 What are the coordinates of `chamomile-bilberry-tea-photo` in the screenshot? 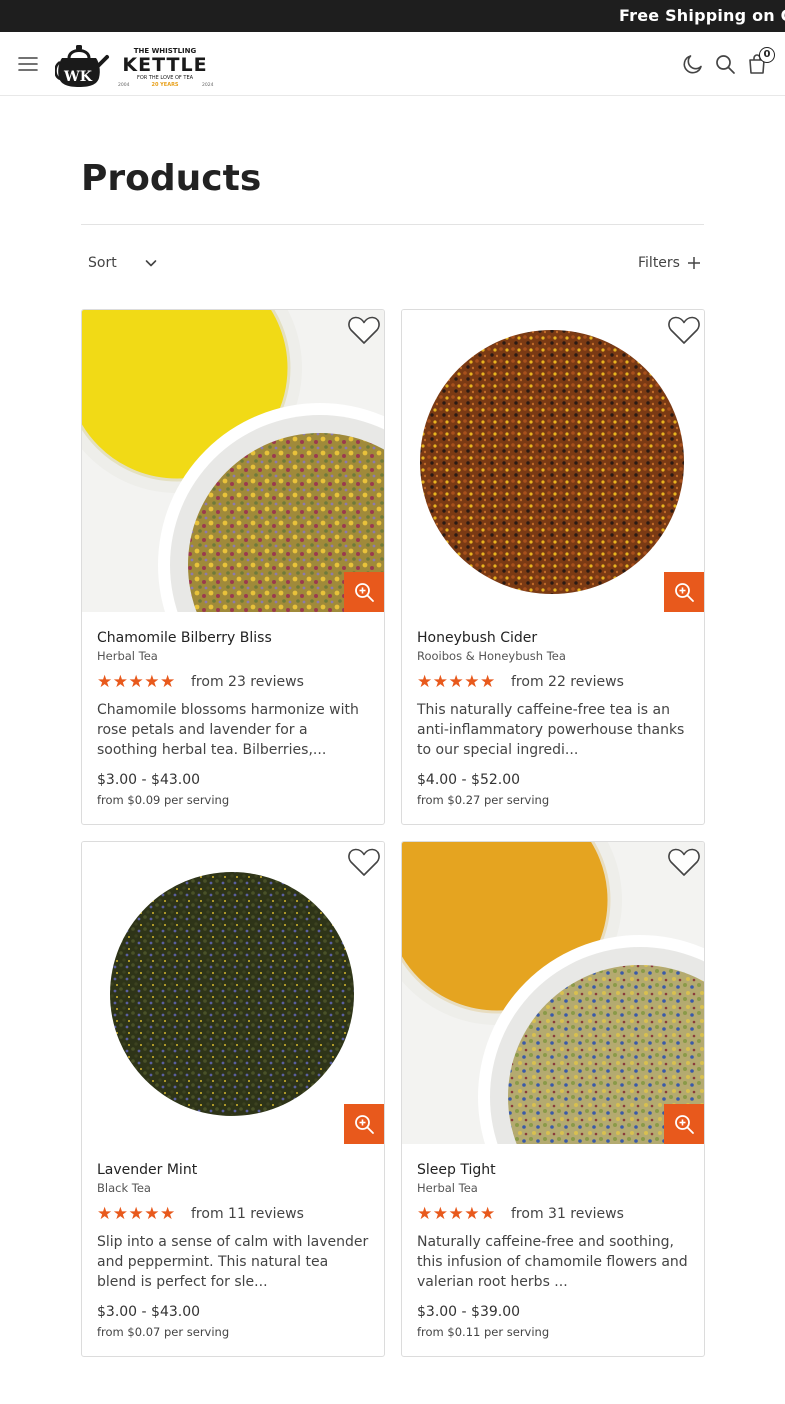 It's located at (233, 461).